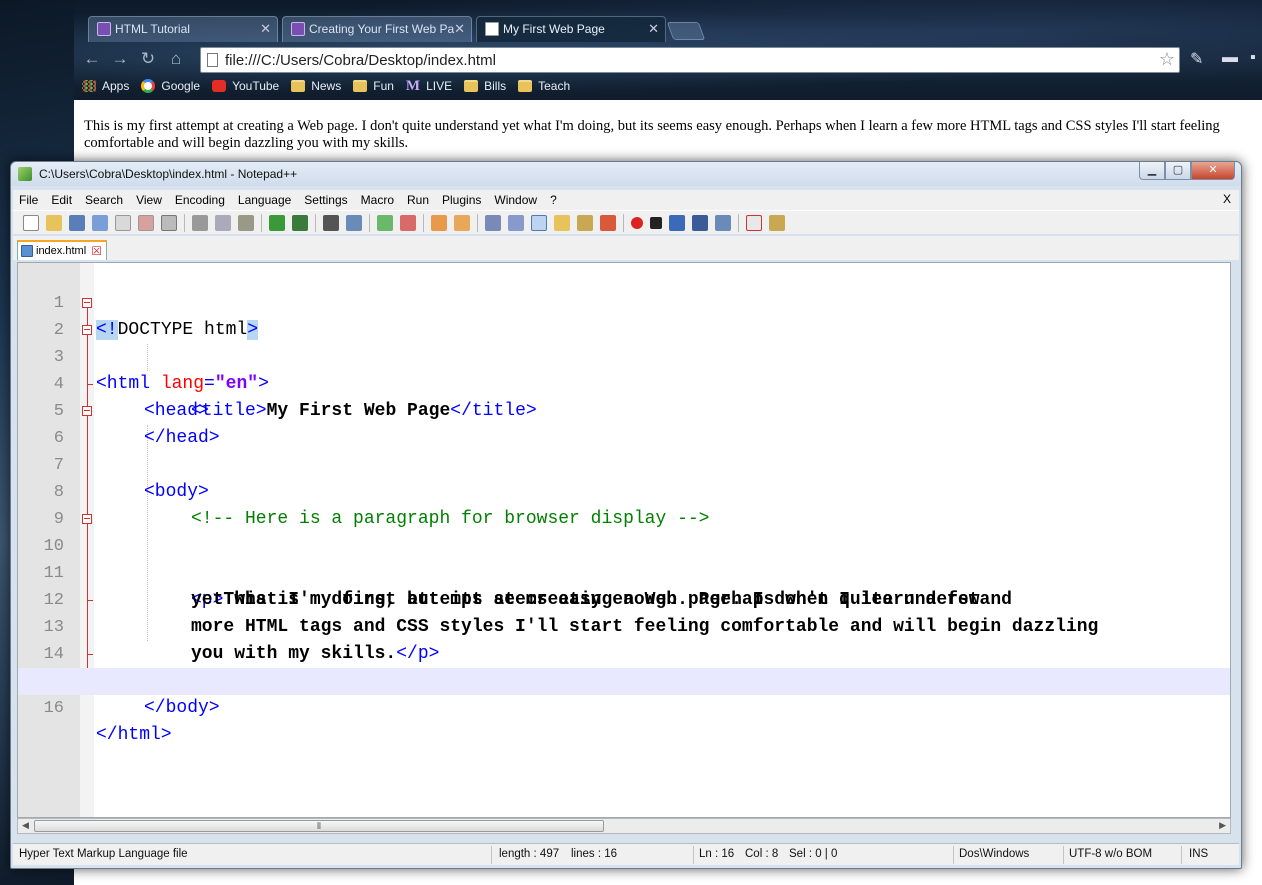 The width and height of the screenshot is (1262, 885). What do you see at coordinates (1227, 199) in the screenshot?
I see `close-document-button: X` at bounding box center [1227, 199].